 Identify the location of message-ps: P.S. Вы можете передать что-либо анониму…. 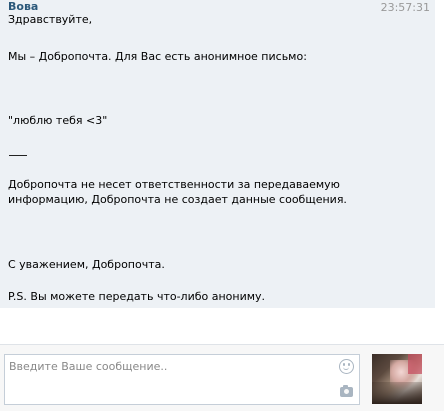
(137, 296).